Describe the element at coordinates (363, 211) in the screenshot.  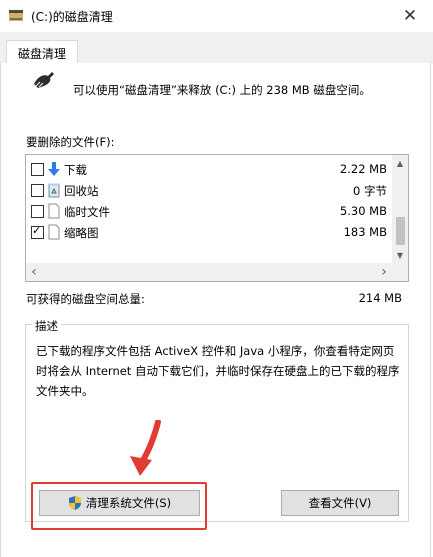
I see `file-size: 5.30 MB` at that location.